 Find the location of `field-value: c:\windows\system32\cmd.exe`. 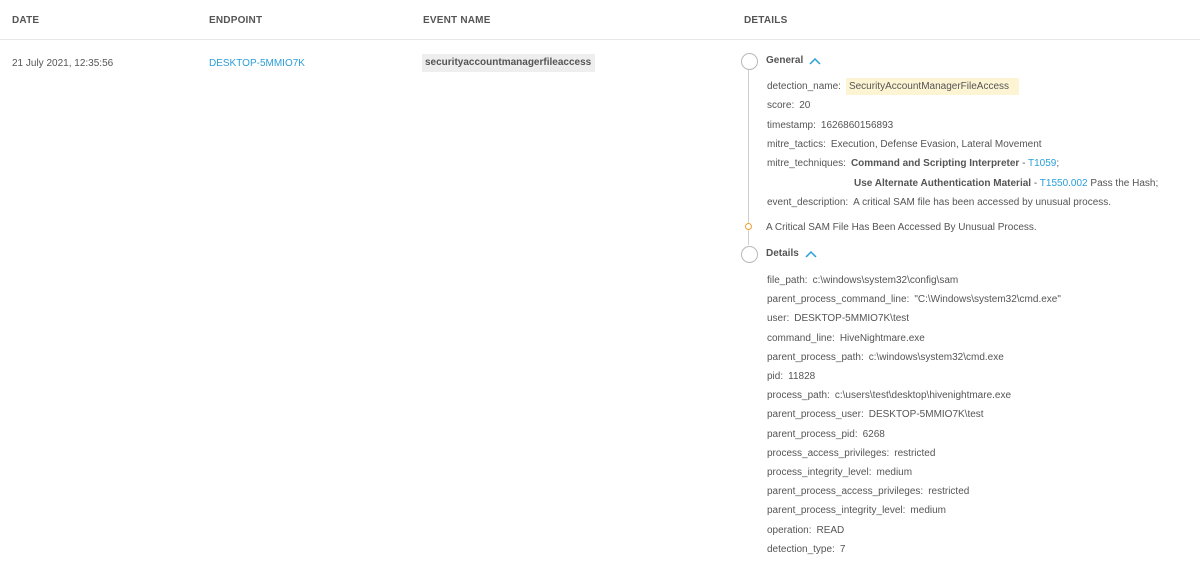

field-value: c:\windows\system32\cmd.exe is located at coordinates (936, 357).